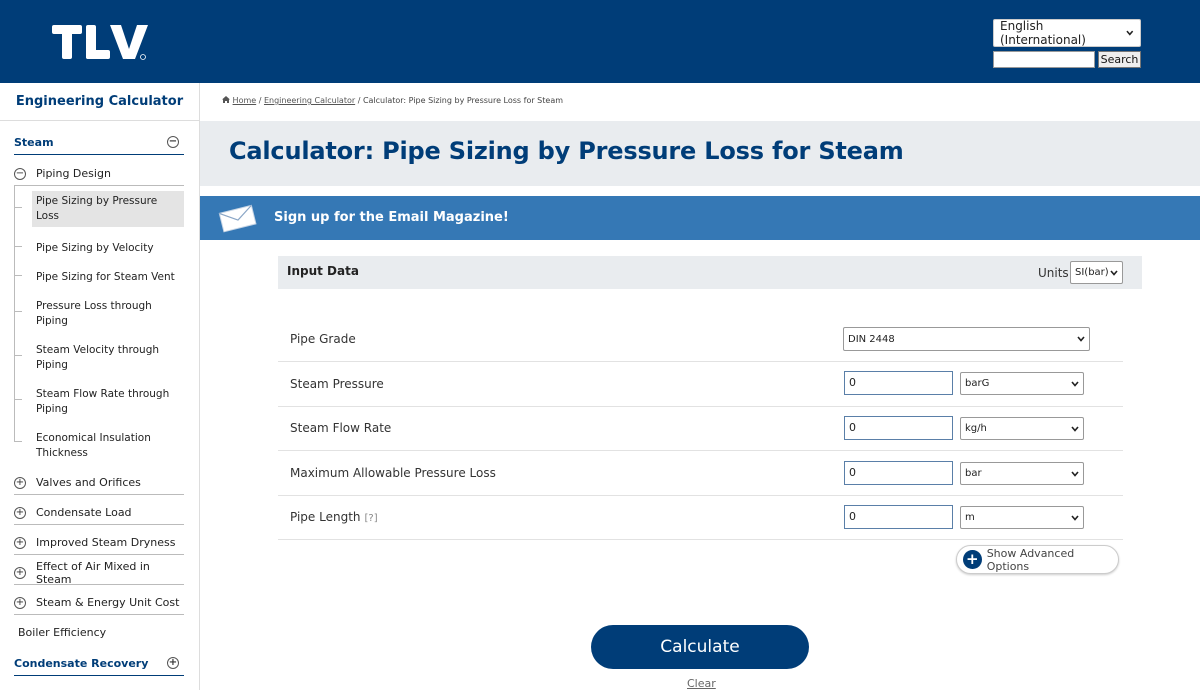 The height and width of the screenshot is (690, 1200). What do you see at coordinates (600, 41) in the screenshot?
I see `site-header: English (International) Search` at bounding box center [600, 41].